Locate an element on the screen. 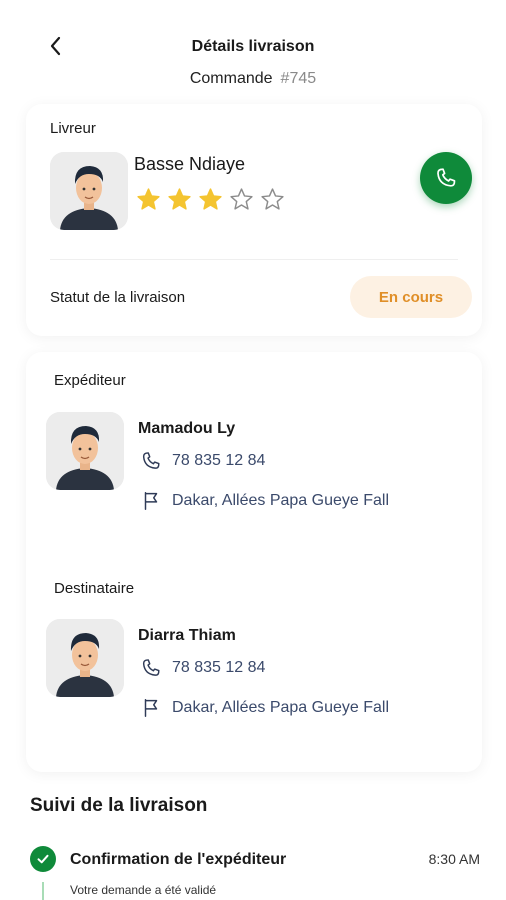 The image size is (506, 900). tracking-step-subtitle: Votre demande a été validé is located at coordinates (143, 890).